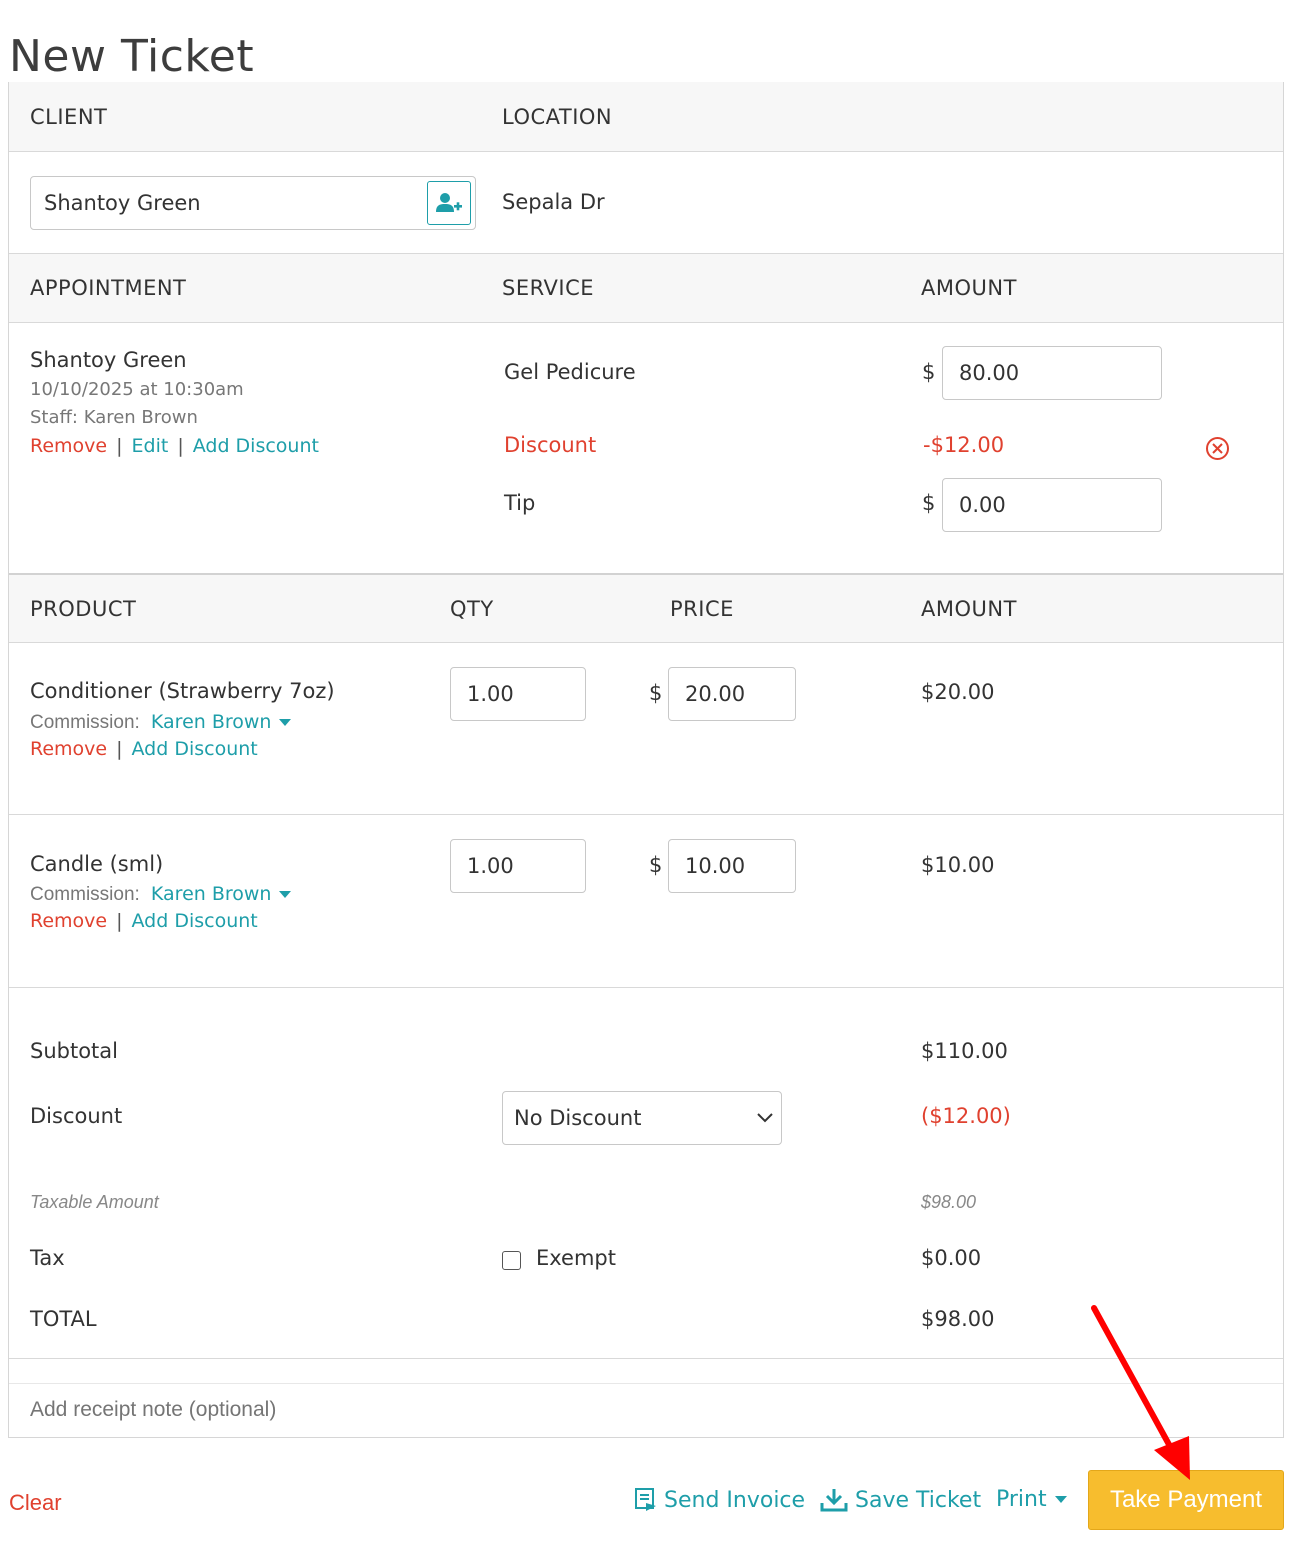  Describe the element at coordinates (576, 1258) in the screenshot. I see `exempt-label: Exempt` at that location.